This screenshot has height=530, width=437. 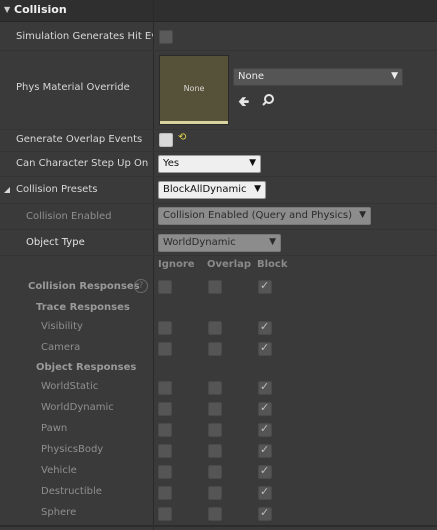 I want to click on thumbnail-none-text: None, so click(x=194, y=88).